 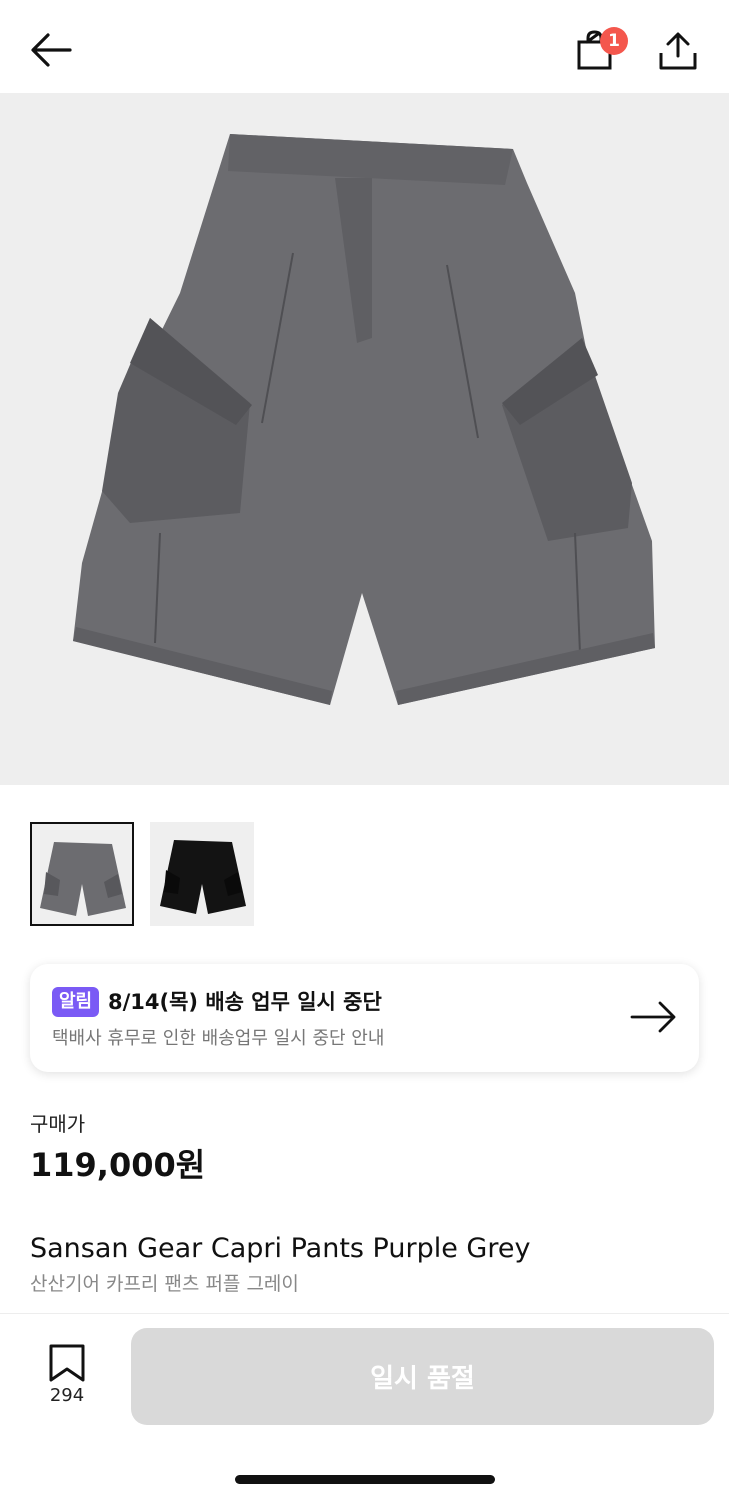 What do you see at coordinates (164, 1284) in the screenshot?
I see `product-name-korean: 산산기어 카프리 팬츠 퍼플 그레이` at bounding box center [164, 1284].